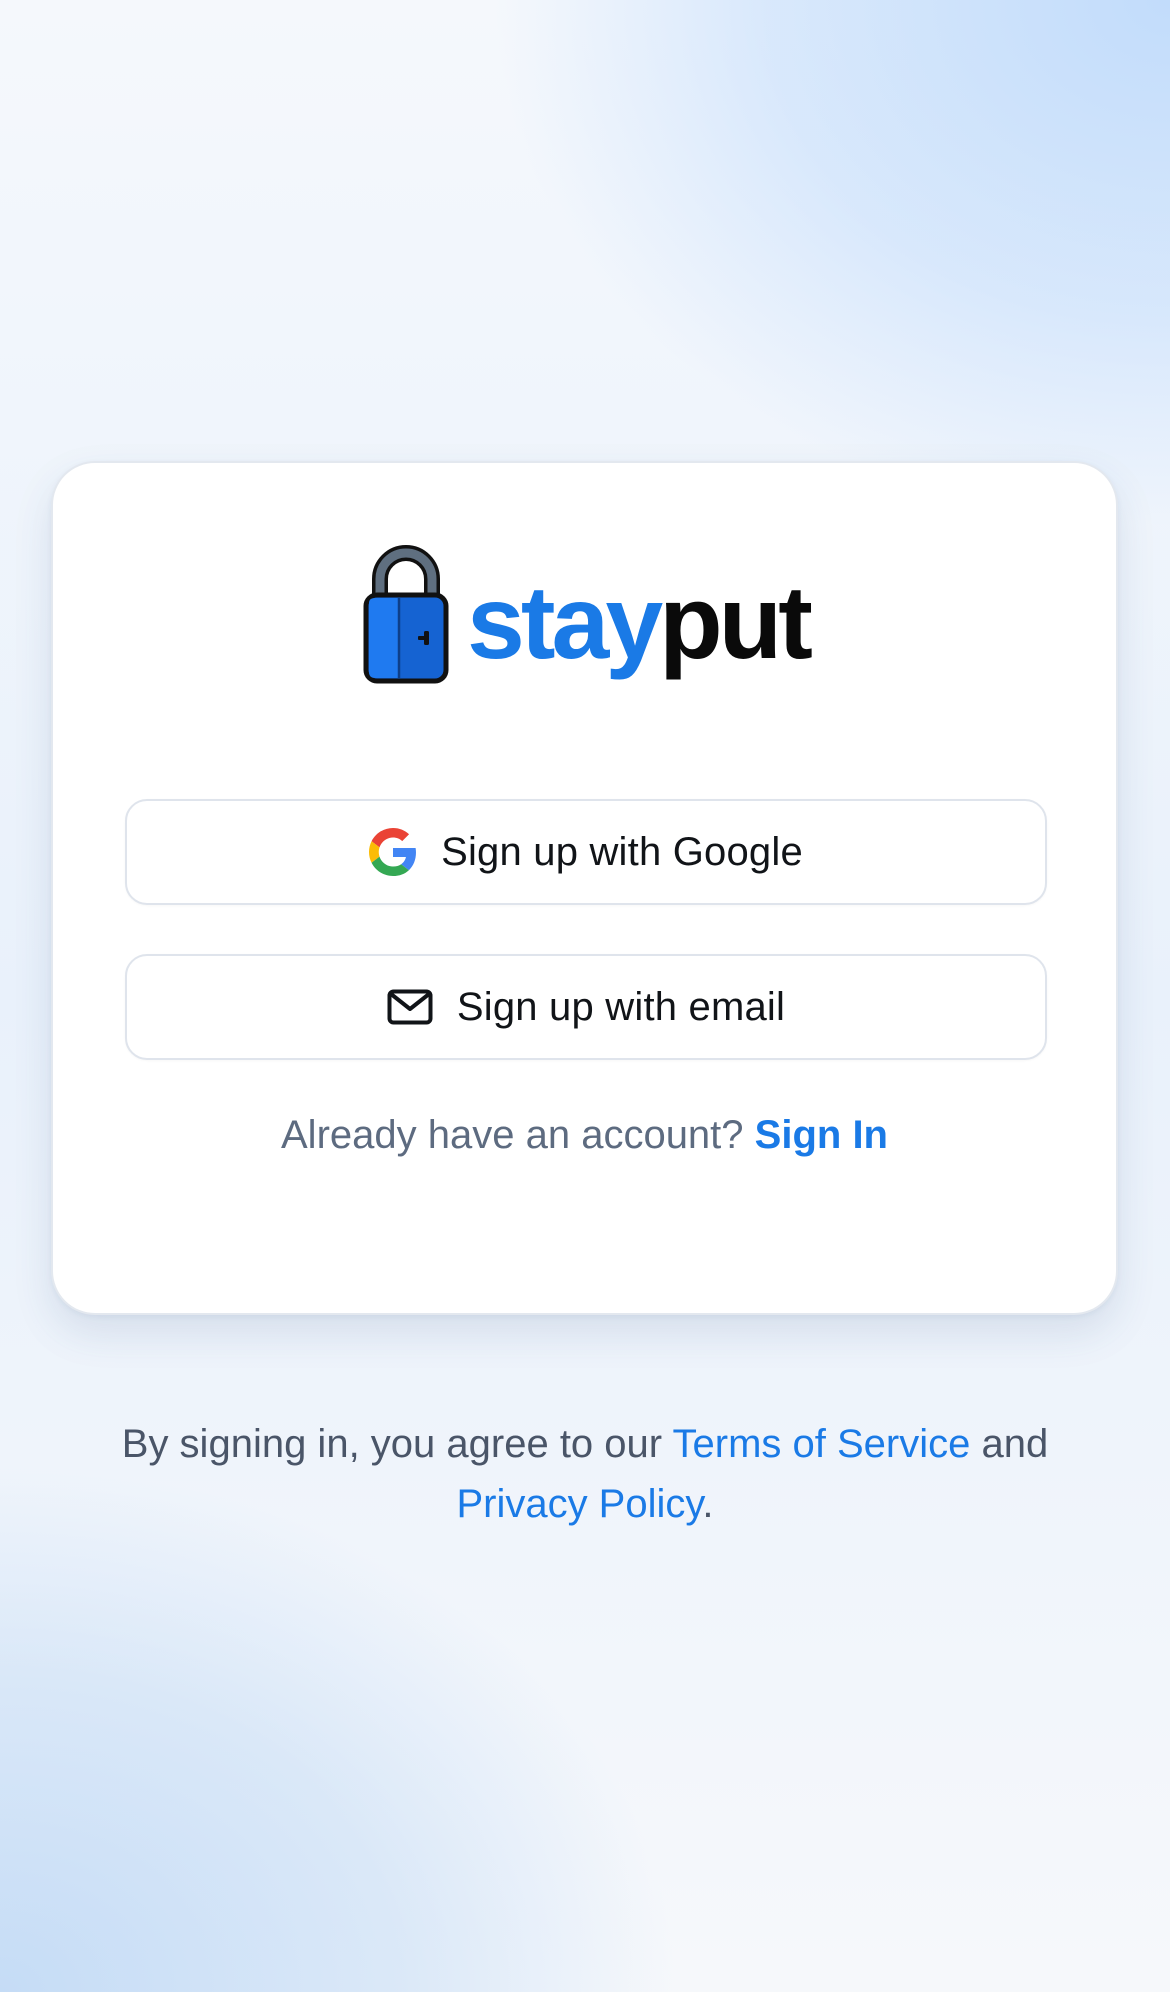  What do you see at coordinates (565, 623) in the screenshot?
I see `brand-word-stay: stay` at bounding box center [565, 623].